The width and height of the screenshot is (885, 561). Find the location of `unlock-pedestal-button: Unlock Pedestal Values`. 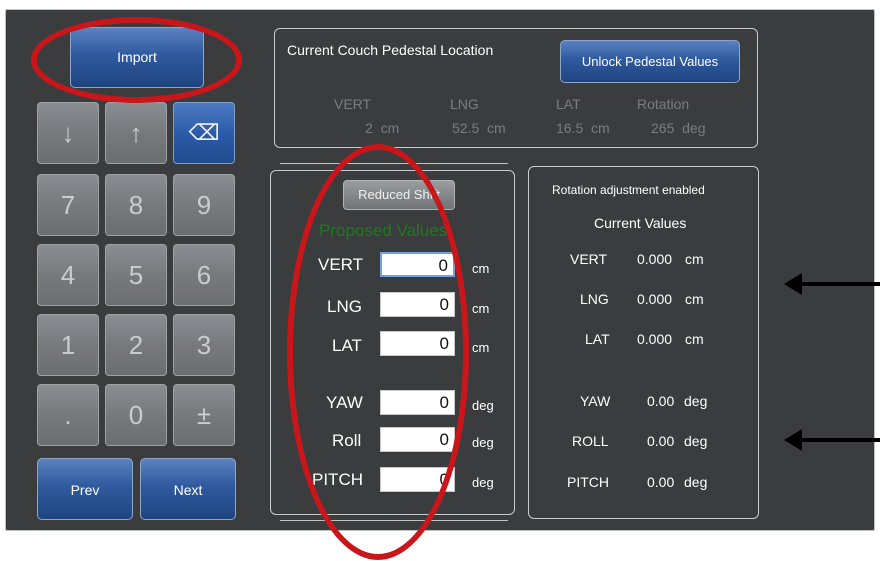

unlock-pedestal-button: Unlock Pedestal Values is located at coordinates (650, 61).